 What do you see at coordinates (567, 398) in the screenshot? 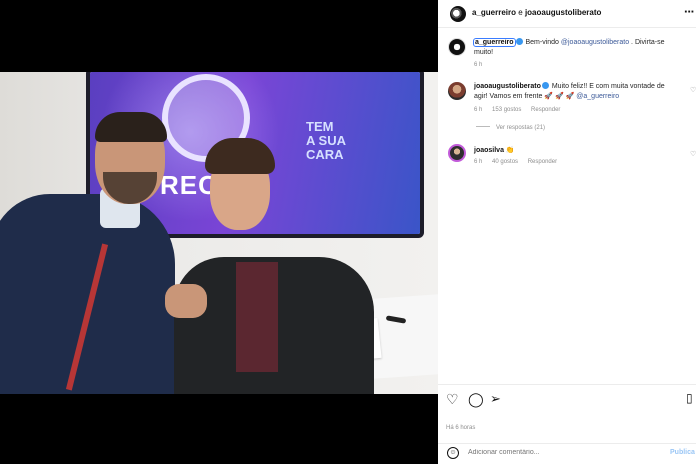
I see `post-actions: ♡ ◯ ➢ ▯` at bounding box center [567, 398].